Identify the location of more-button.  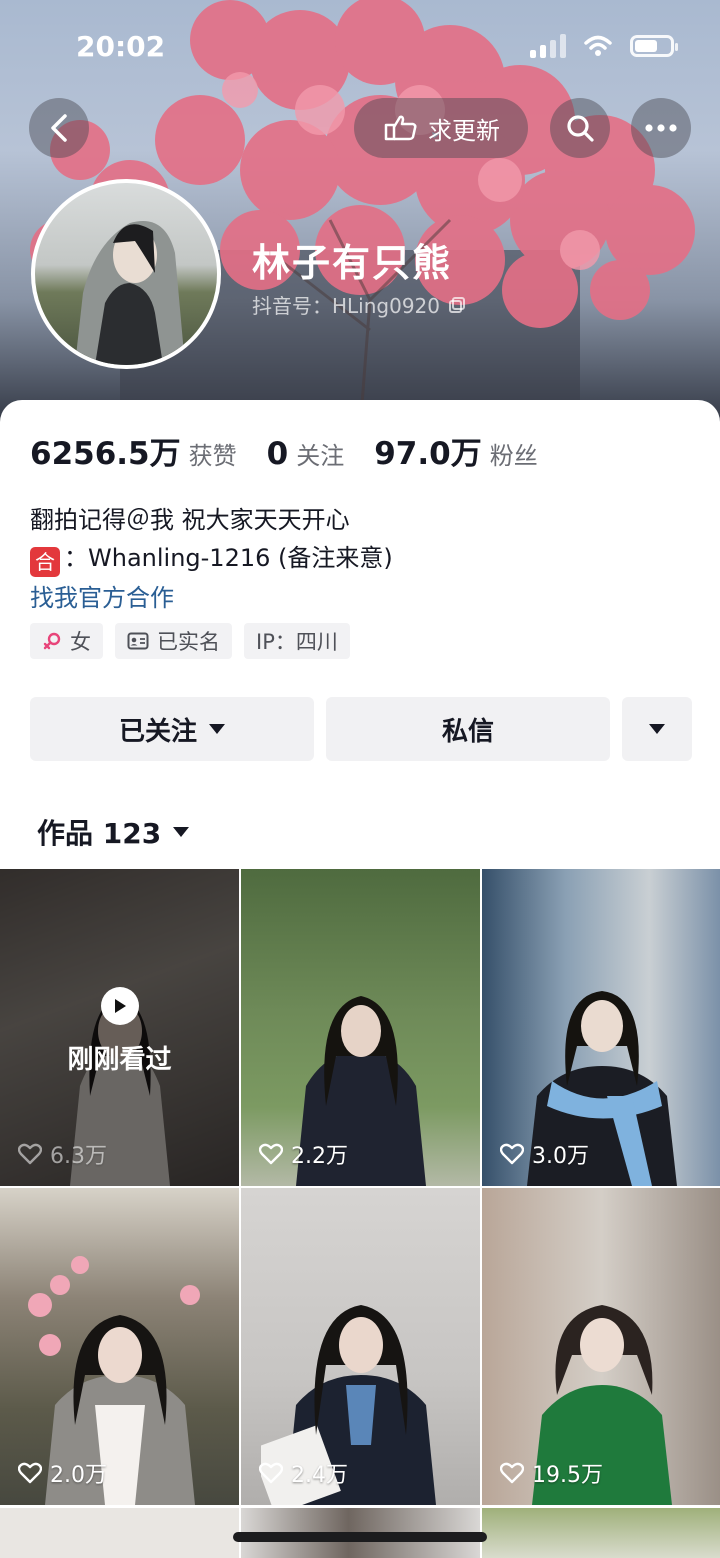
(661, 128).